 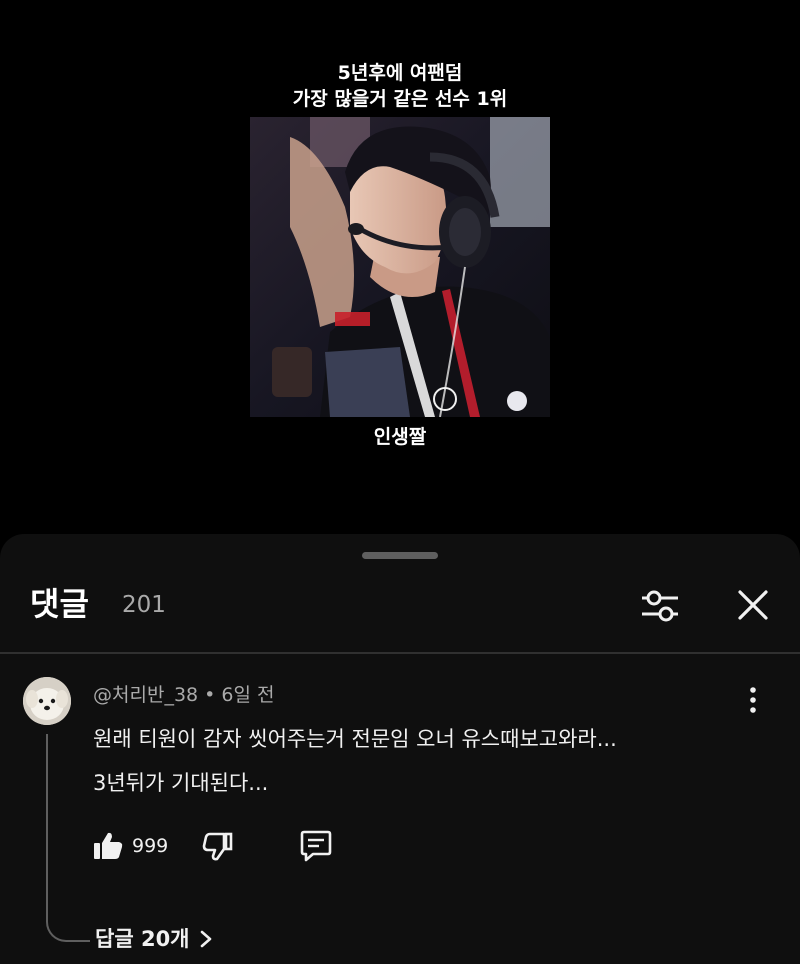 I want to click on video-caption-line1: 5년후에 여팬덤, so click(x=400, y=73).